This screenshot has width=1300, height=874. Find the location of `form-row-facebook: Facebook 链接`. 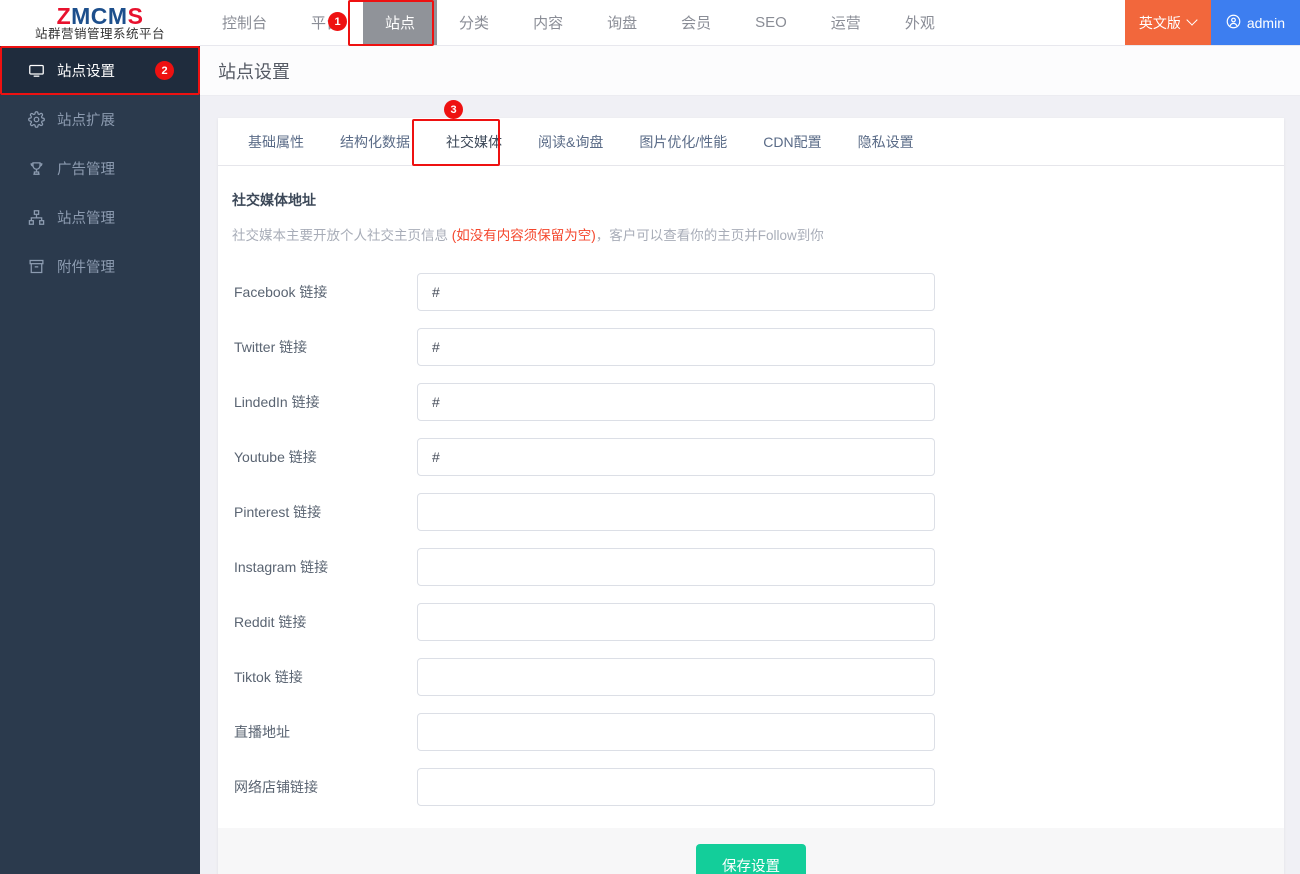

form-row-facebook: Facebook 链接 is located at coordinates (758, 291).